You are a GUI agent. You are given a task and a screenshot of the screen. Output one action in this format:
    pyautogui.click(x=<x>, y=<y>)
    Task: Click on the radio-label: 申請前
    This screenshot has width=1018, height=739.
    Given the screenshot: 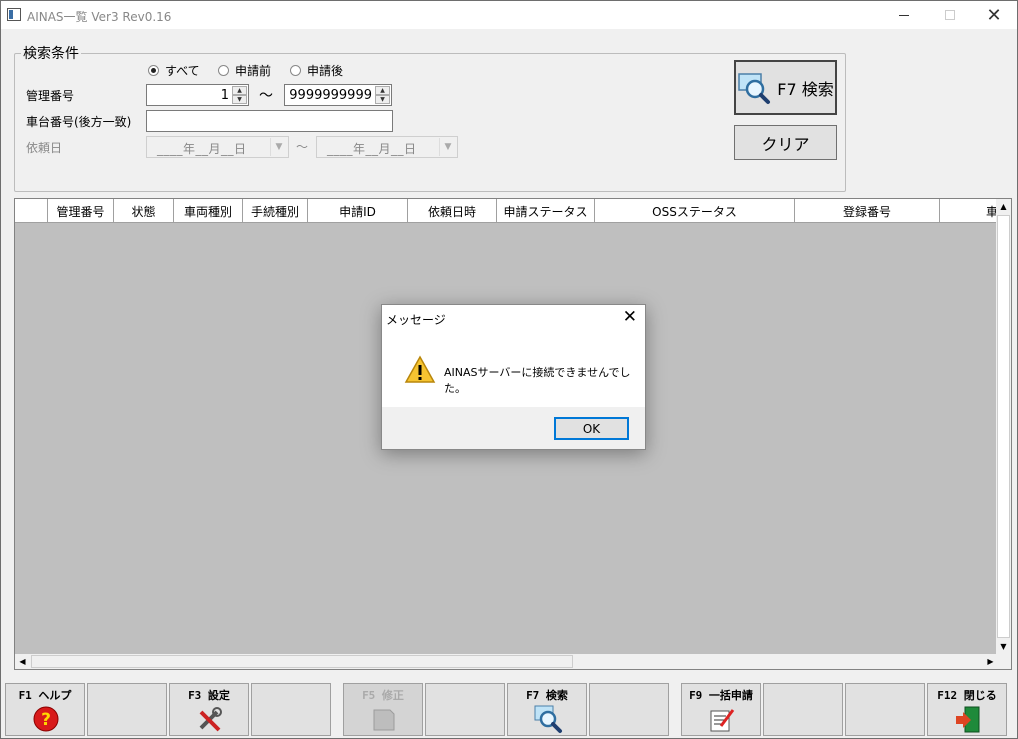 What is the action you would take?
    pyautogui.click(x=253, y=71)
    